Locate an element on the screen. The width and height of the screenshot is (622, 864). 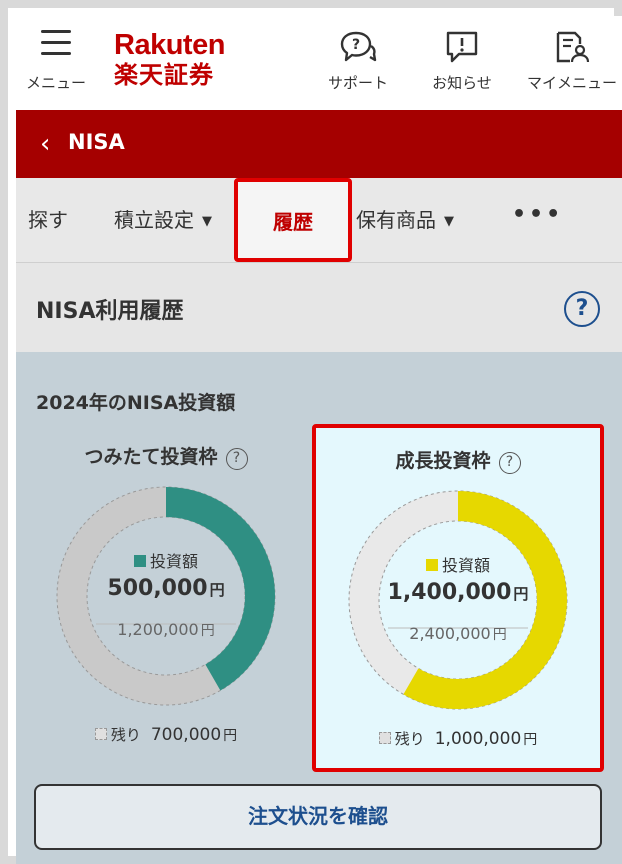
section-header: NISA利用履歴 ? is located at coordinates (319, 307).